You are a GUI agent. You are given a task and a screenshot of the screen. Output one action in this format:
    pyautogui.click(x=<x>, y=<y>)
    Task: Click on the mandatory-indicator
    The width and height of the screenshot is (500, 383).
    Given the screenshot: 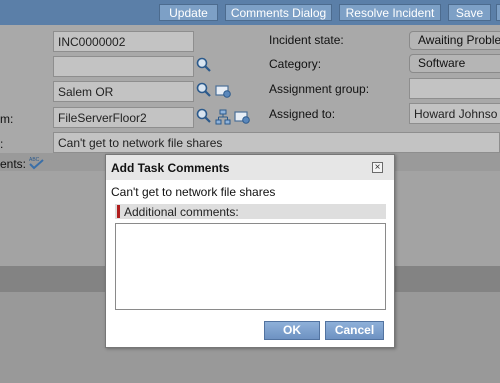 What is the action you would take?
    pyautogui.click(x=118, y=211)
    